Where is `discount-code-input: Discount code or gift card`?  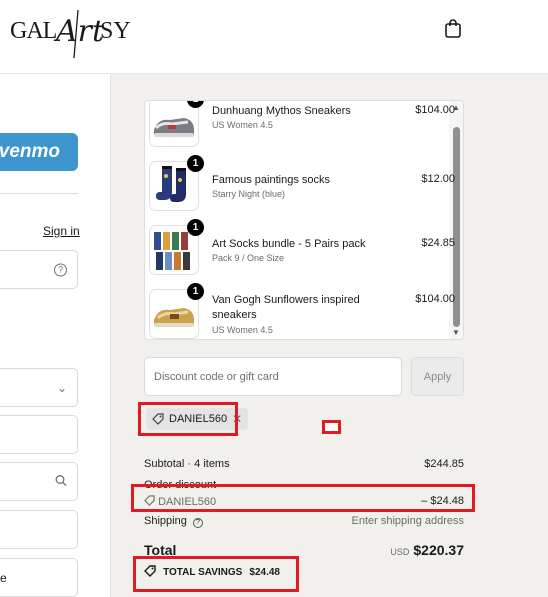
discount-code-input: Discount code or gift card is located at coordinates (273, 376).